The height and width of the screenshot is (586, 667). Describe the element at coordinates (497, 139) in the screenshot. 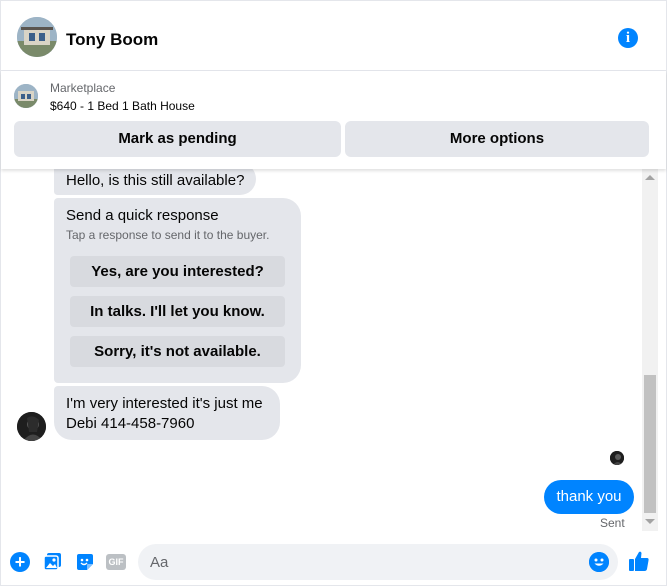

I see `more-options-button: More options` at that location.